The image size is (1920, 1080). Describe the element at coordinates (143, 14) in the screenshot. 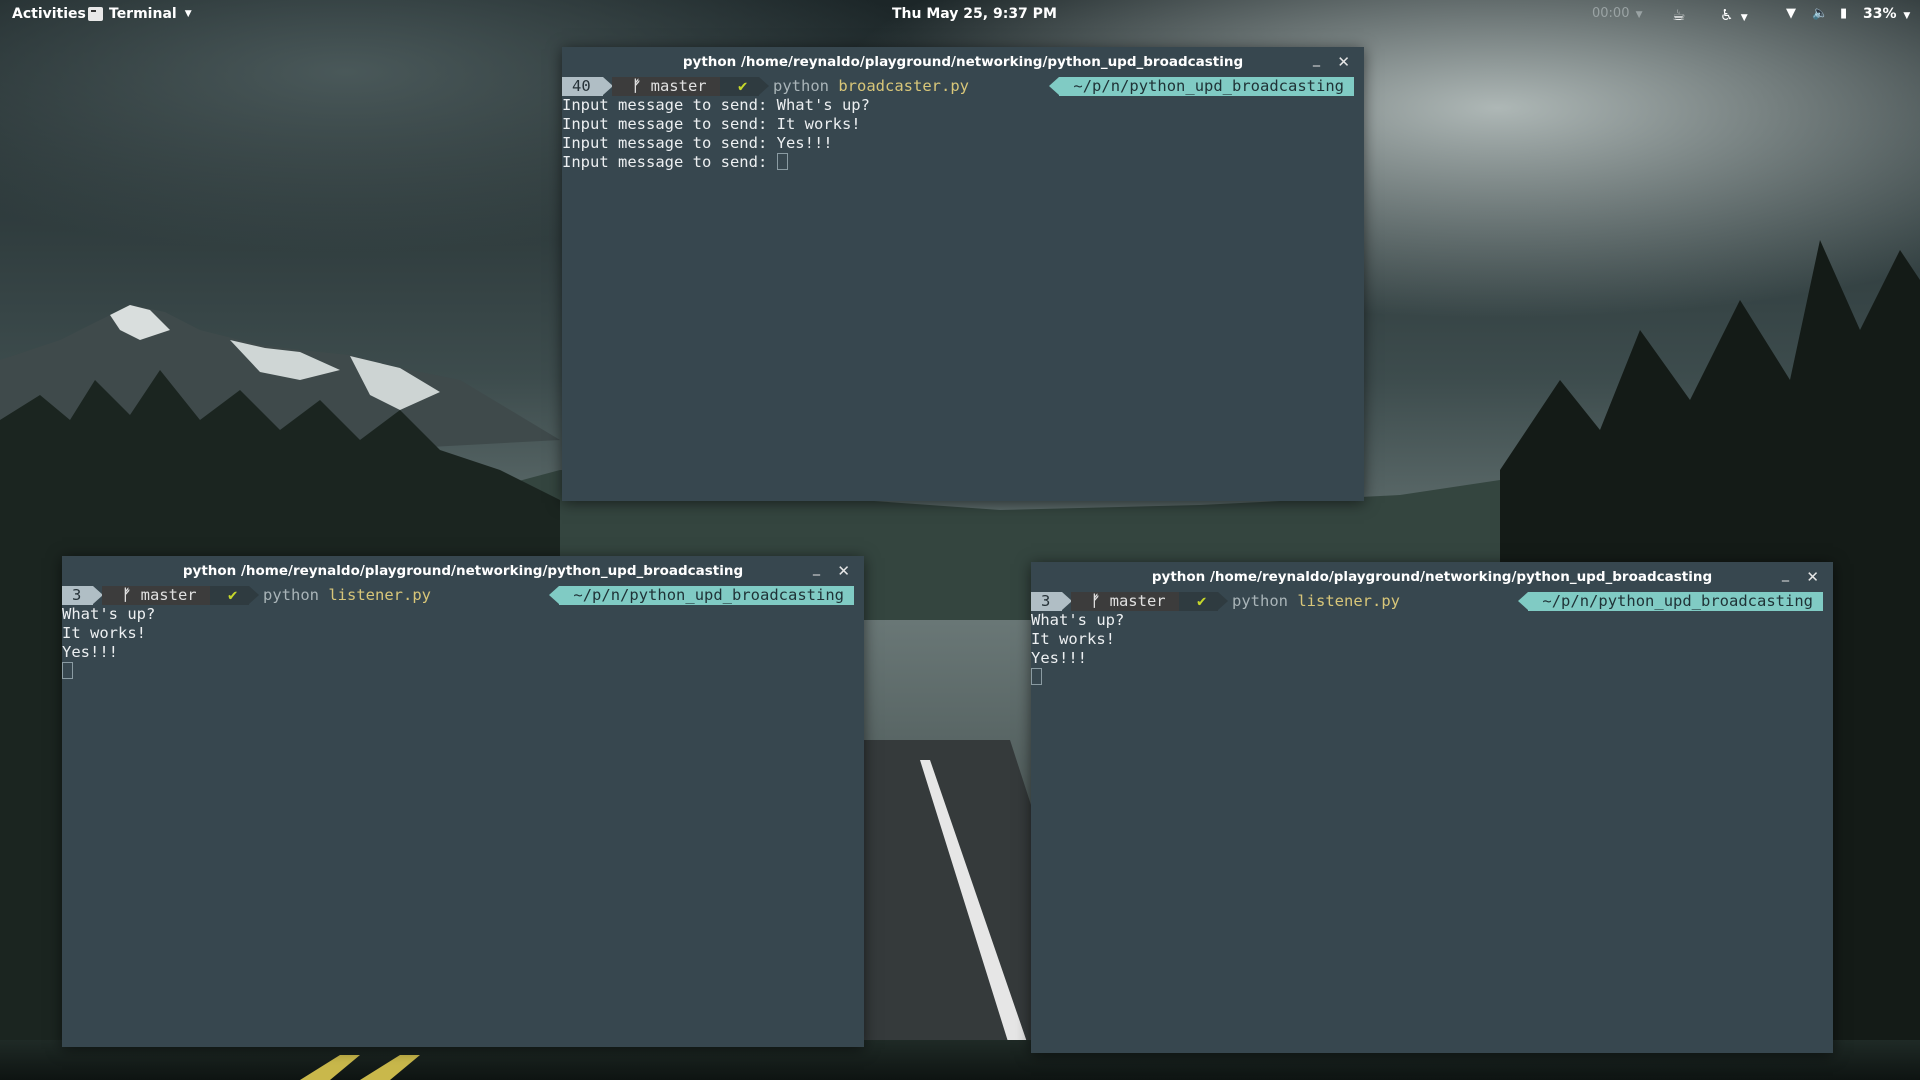

I see `app-menu-label: Terminal` at that location.